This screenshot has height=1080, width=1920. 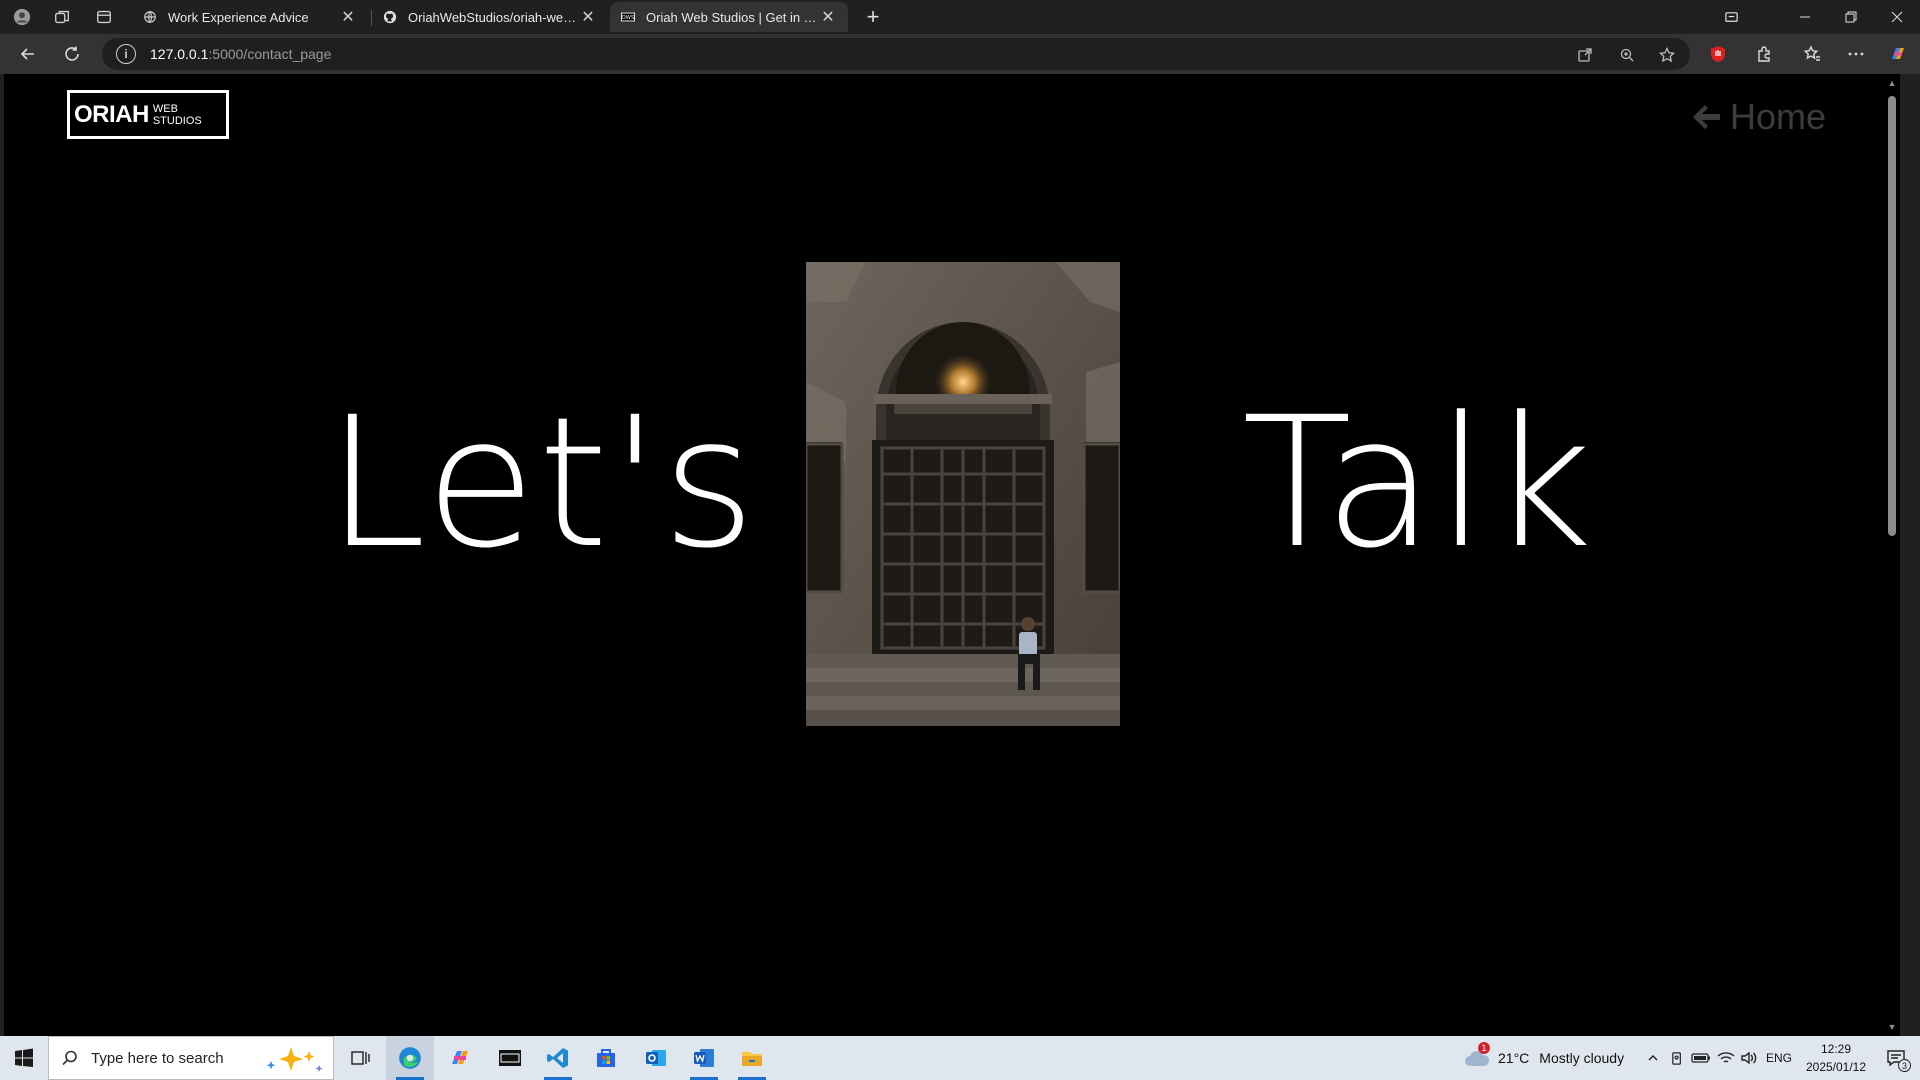 I want to click on vscode-taskbar-icon, so click(x=558, y=1058).